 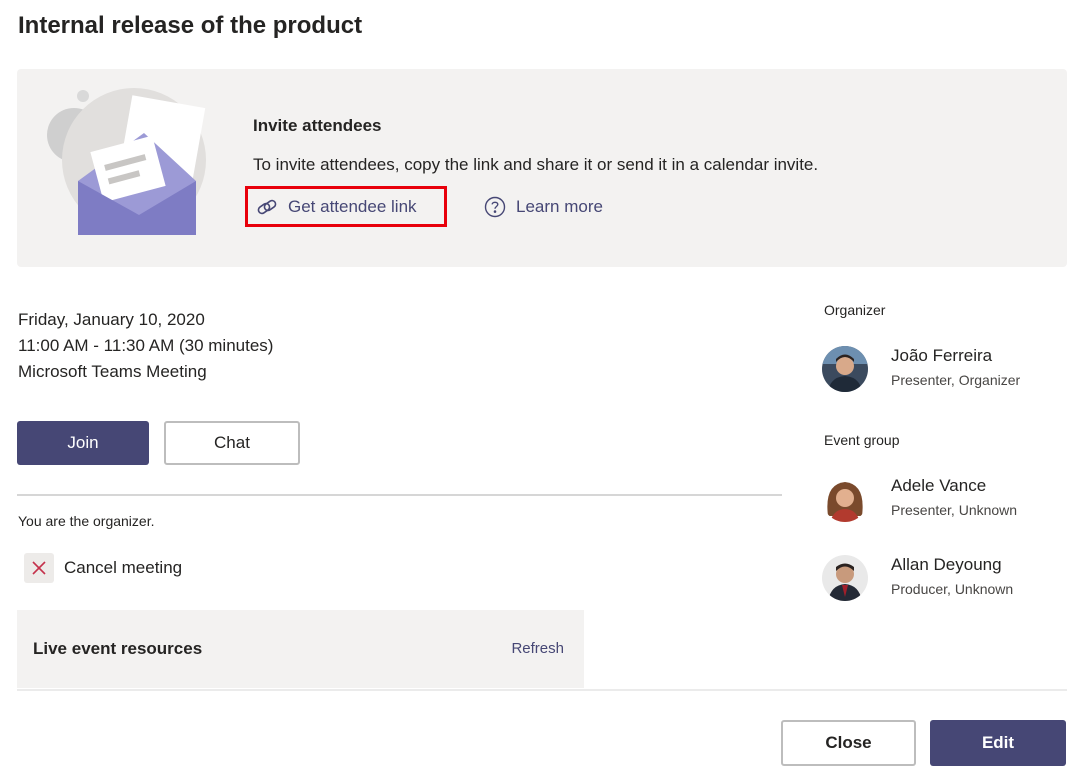 What do you see at coordinates (399, 495) in the screenshot?
I see `section-divider` at bounding box center [399, 495].